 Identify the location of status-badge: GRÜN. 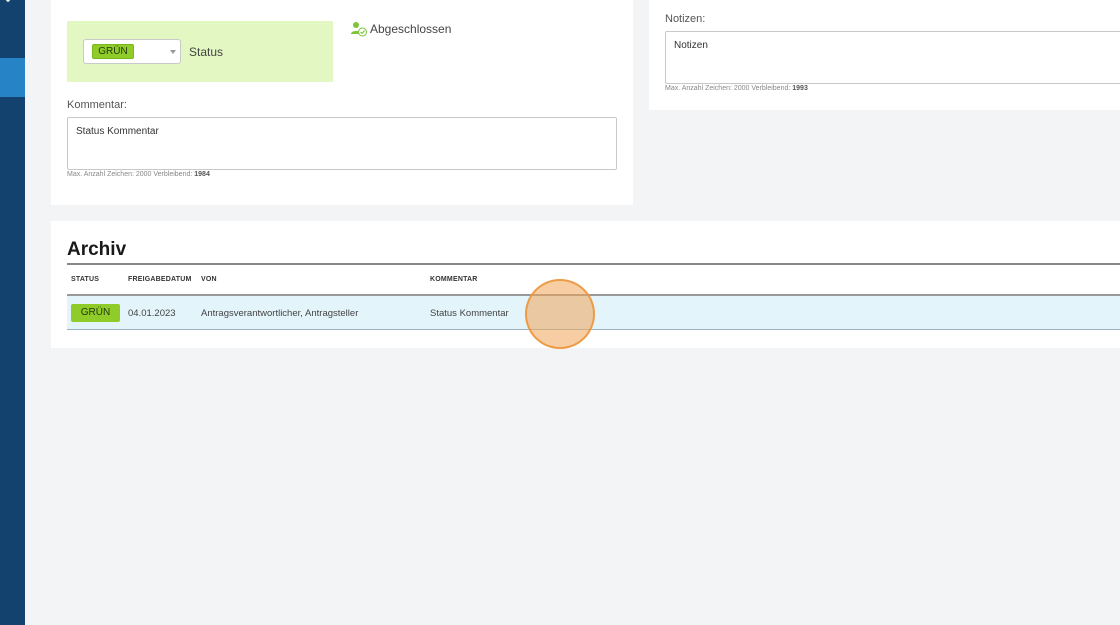
(95, 313).